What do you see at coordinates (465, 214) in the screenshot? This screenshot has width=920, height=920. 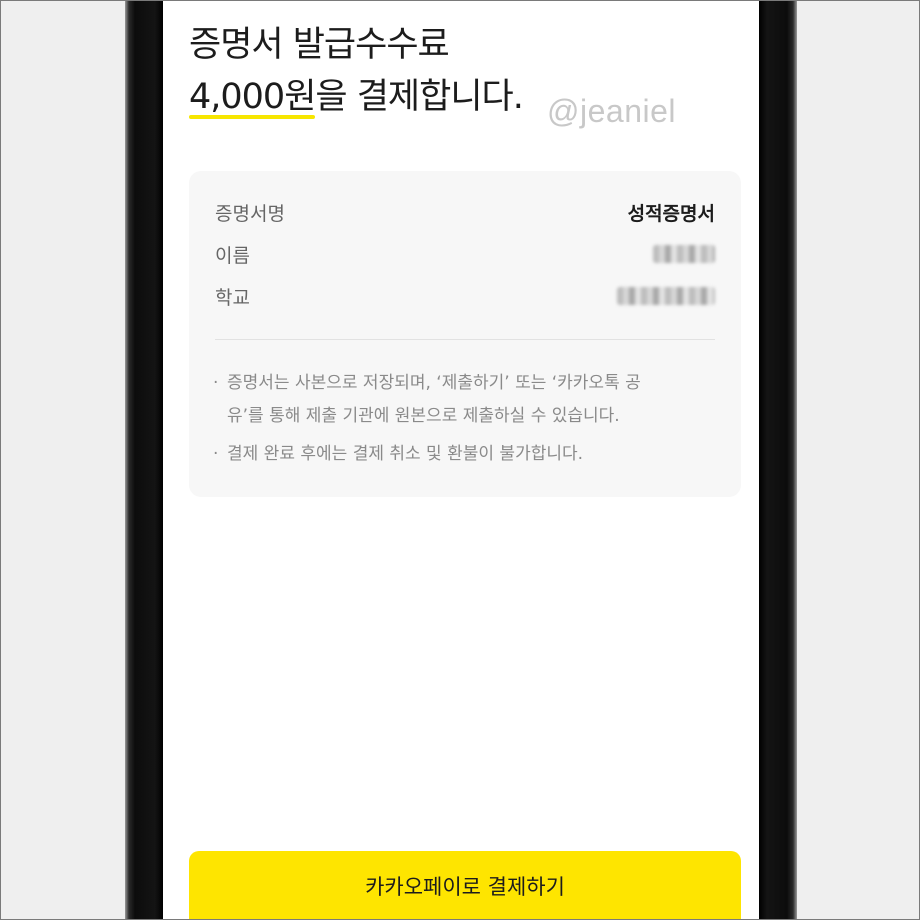 I see `detail-row-certificate-name: 증명서명 성적증명서` at bounding box center [465, 214].